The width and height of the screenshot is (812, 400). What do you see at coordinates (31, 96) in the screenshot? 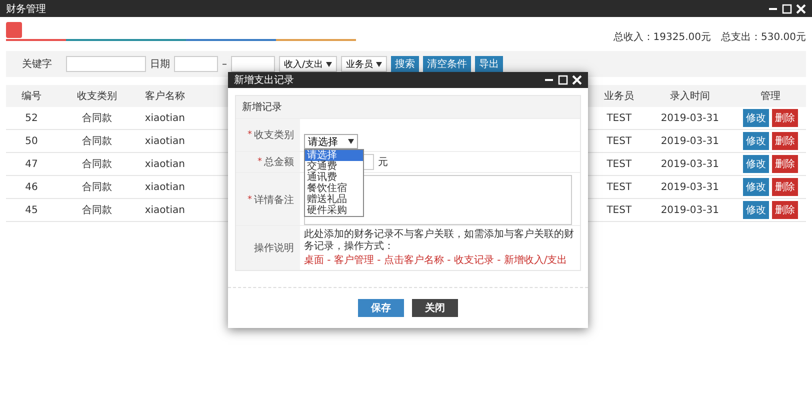
I see `column-header: 编号` at bounding box center [31, 96].